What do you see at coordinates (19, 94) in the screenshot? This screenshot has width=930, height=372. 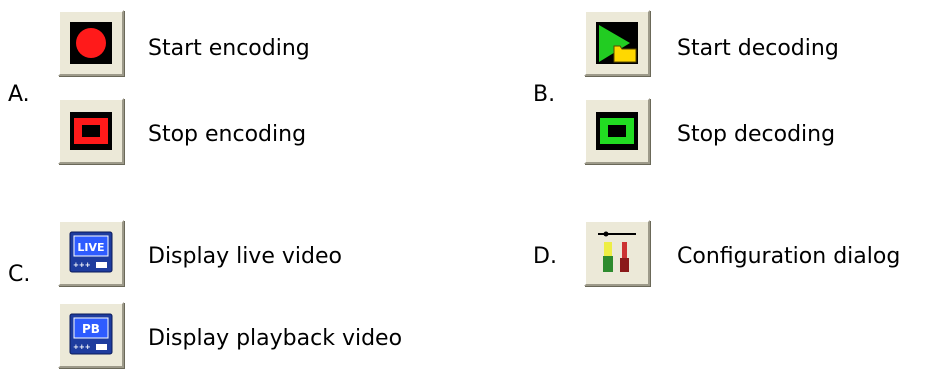 I see `group-letter-a: A.` at bounding box center [19, 94].